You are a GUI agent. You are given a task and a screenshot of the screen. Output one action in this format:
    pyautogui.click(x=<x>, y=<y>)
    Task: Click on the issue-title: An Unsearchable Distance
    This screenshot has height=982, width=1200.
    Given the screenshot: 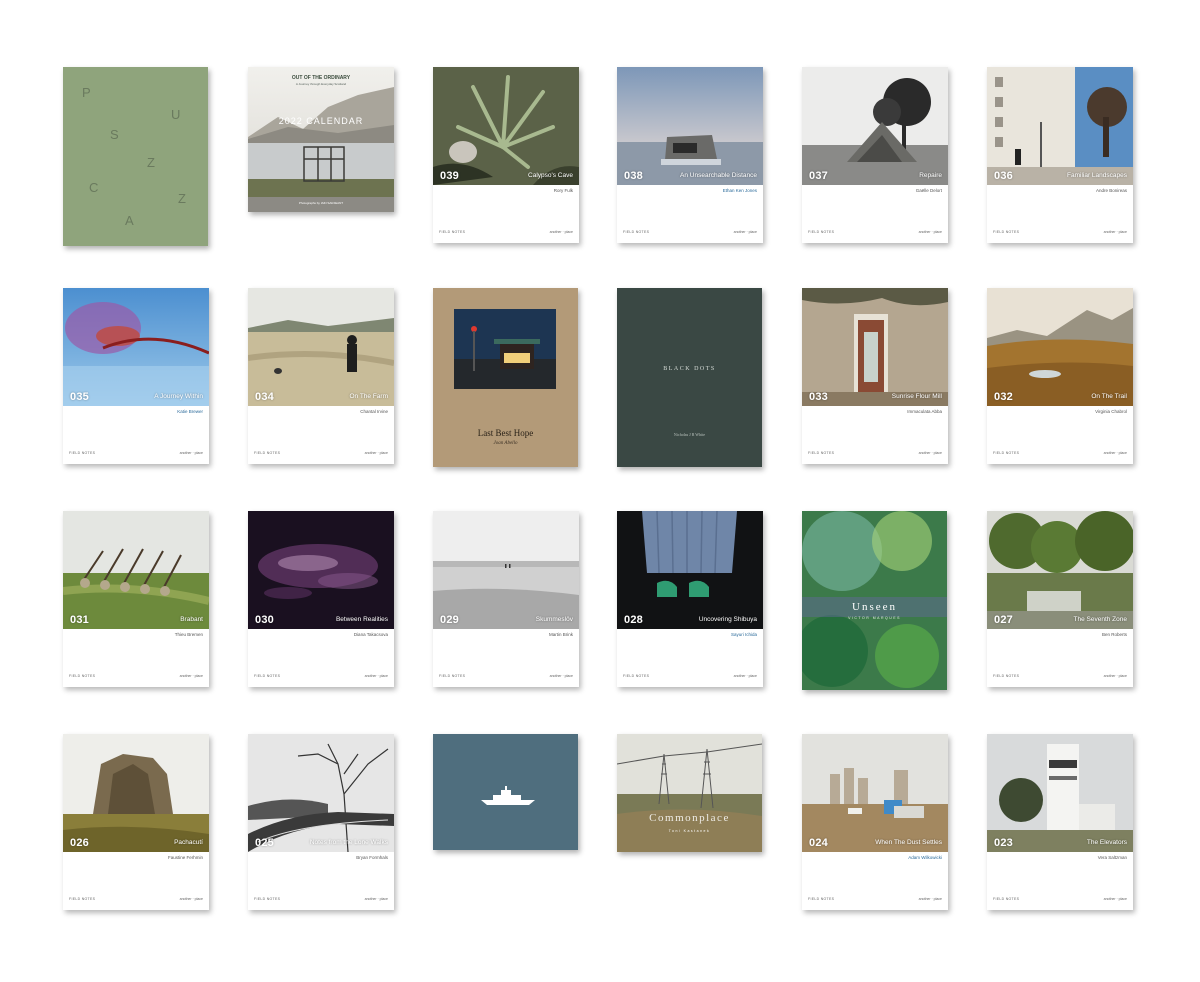 What is the action you would take?
    pyautogui.click(x=718, y=175)
    